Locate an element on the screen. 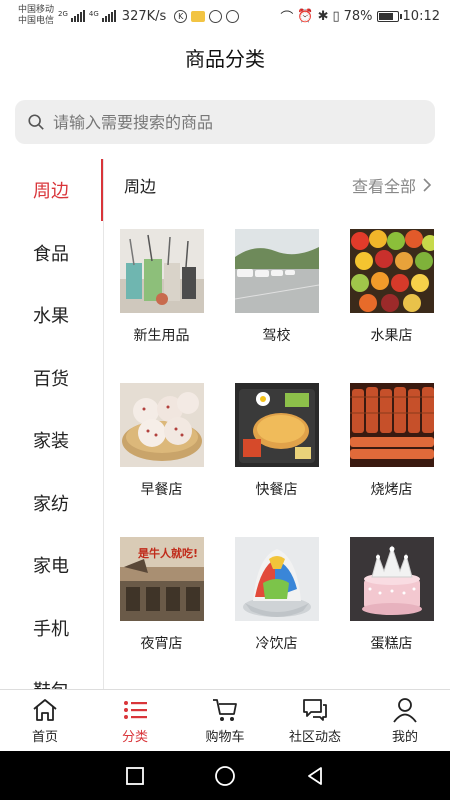  sidebar-item-fruit: 水果 is located at coordinates (51, 315).